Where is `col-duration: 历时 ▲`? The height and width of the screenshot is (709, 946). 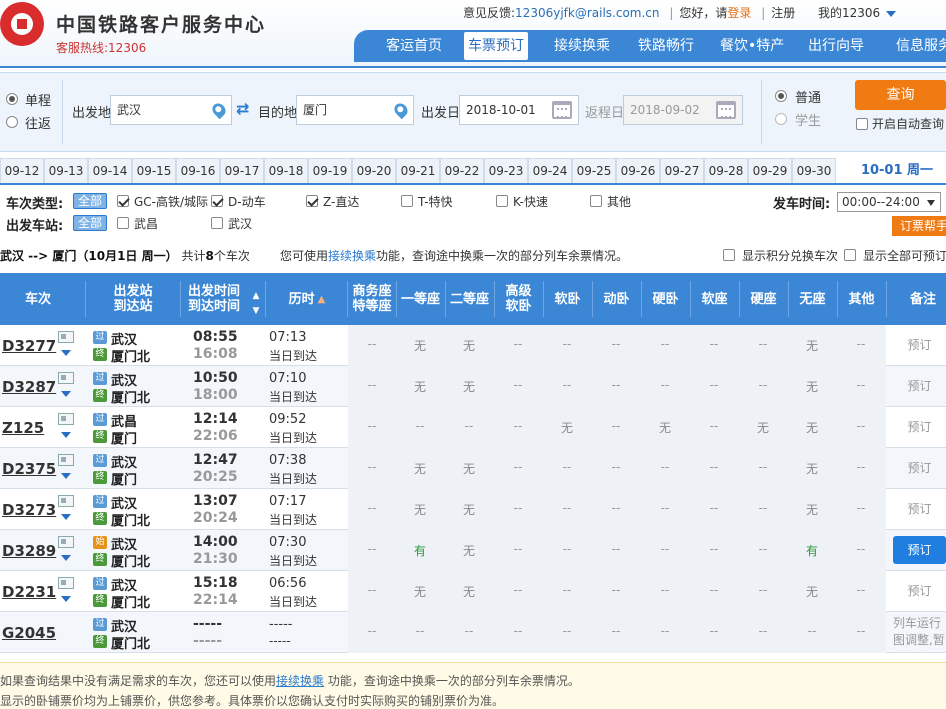 col-duration: 历时 ▲ is located at coordinates (307, 299).